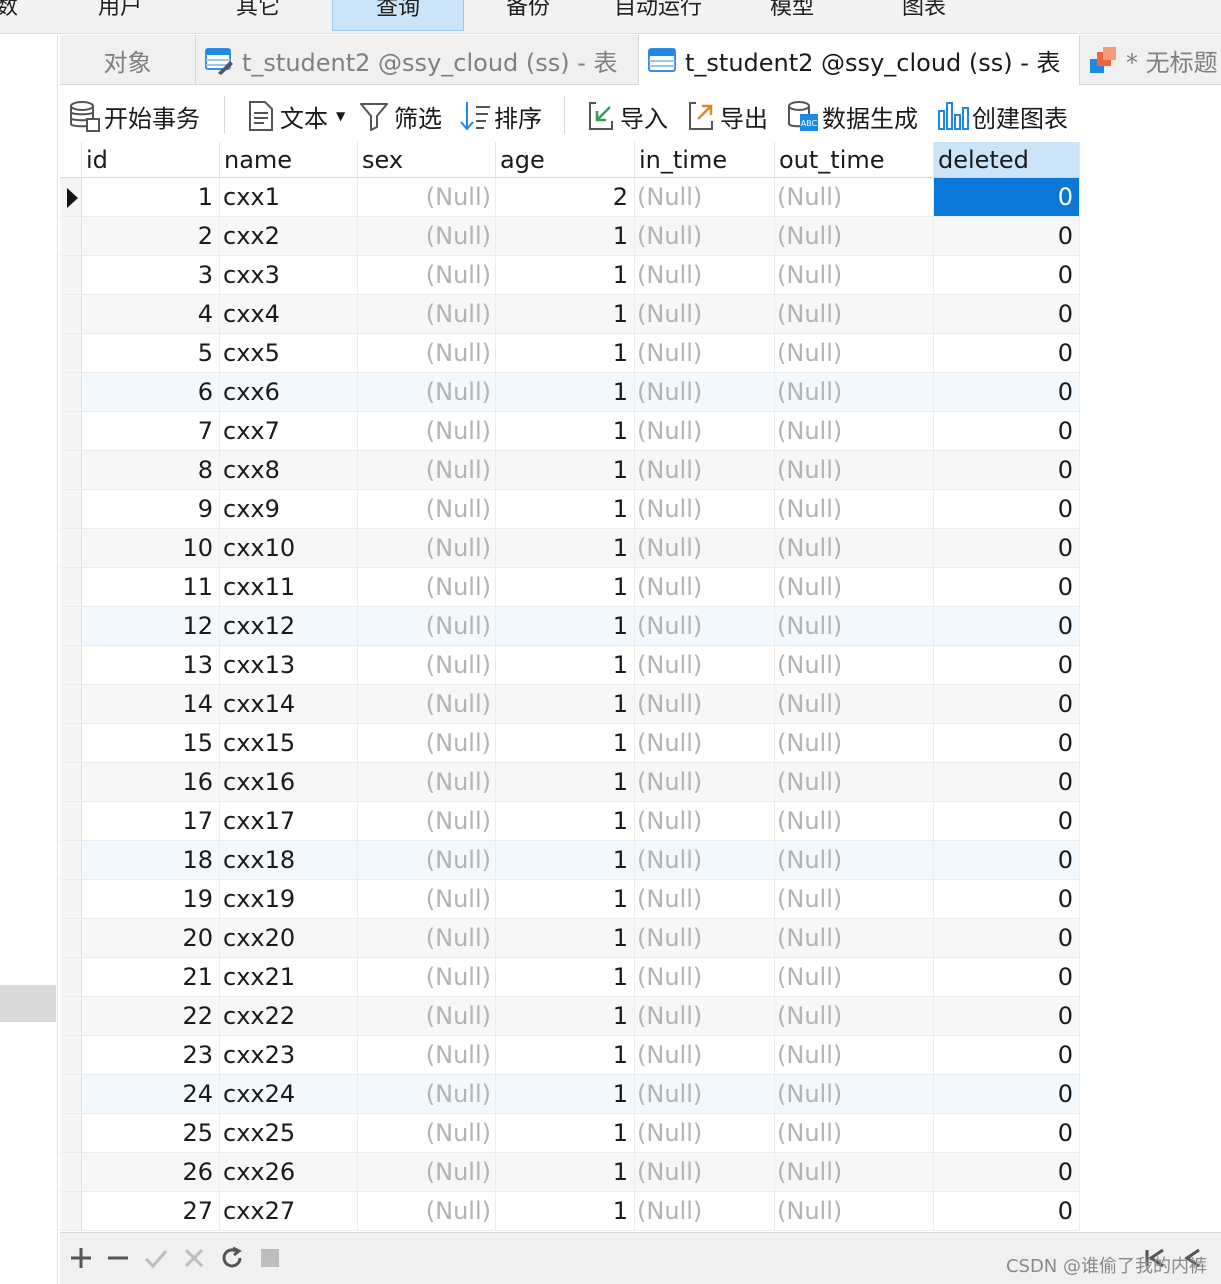 This screenshot has width=1221, height=1284. Describe the element at coordinates (417, 60) in the screenshot. I see `tab-table-edit: t_student2 @ssy_cloud (ss) - 表` at that location.